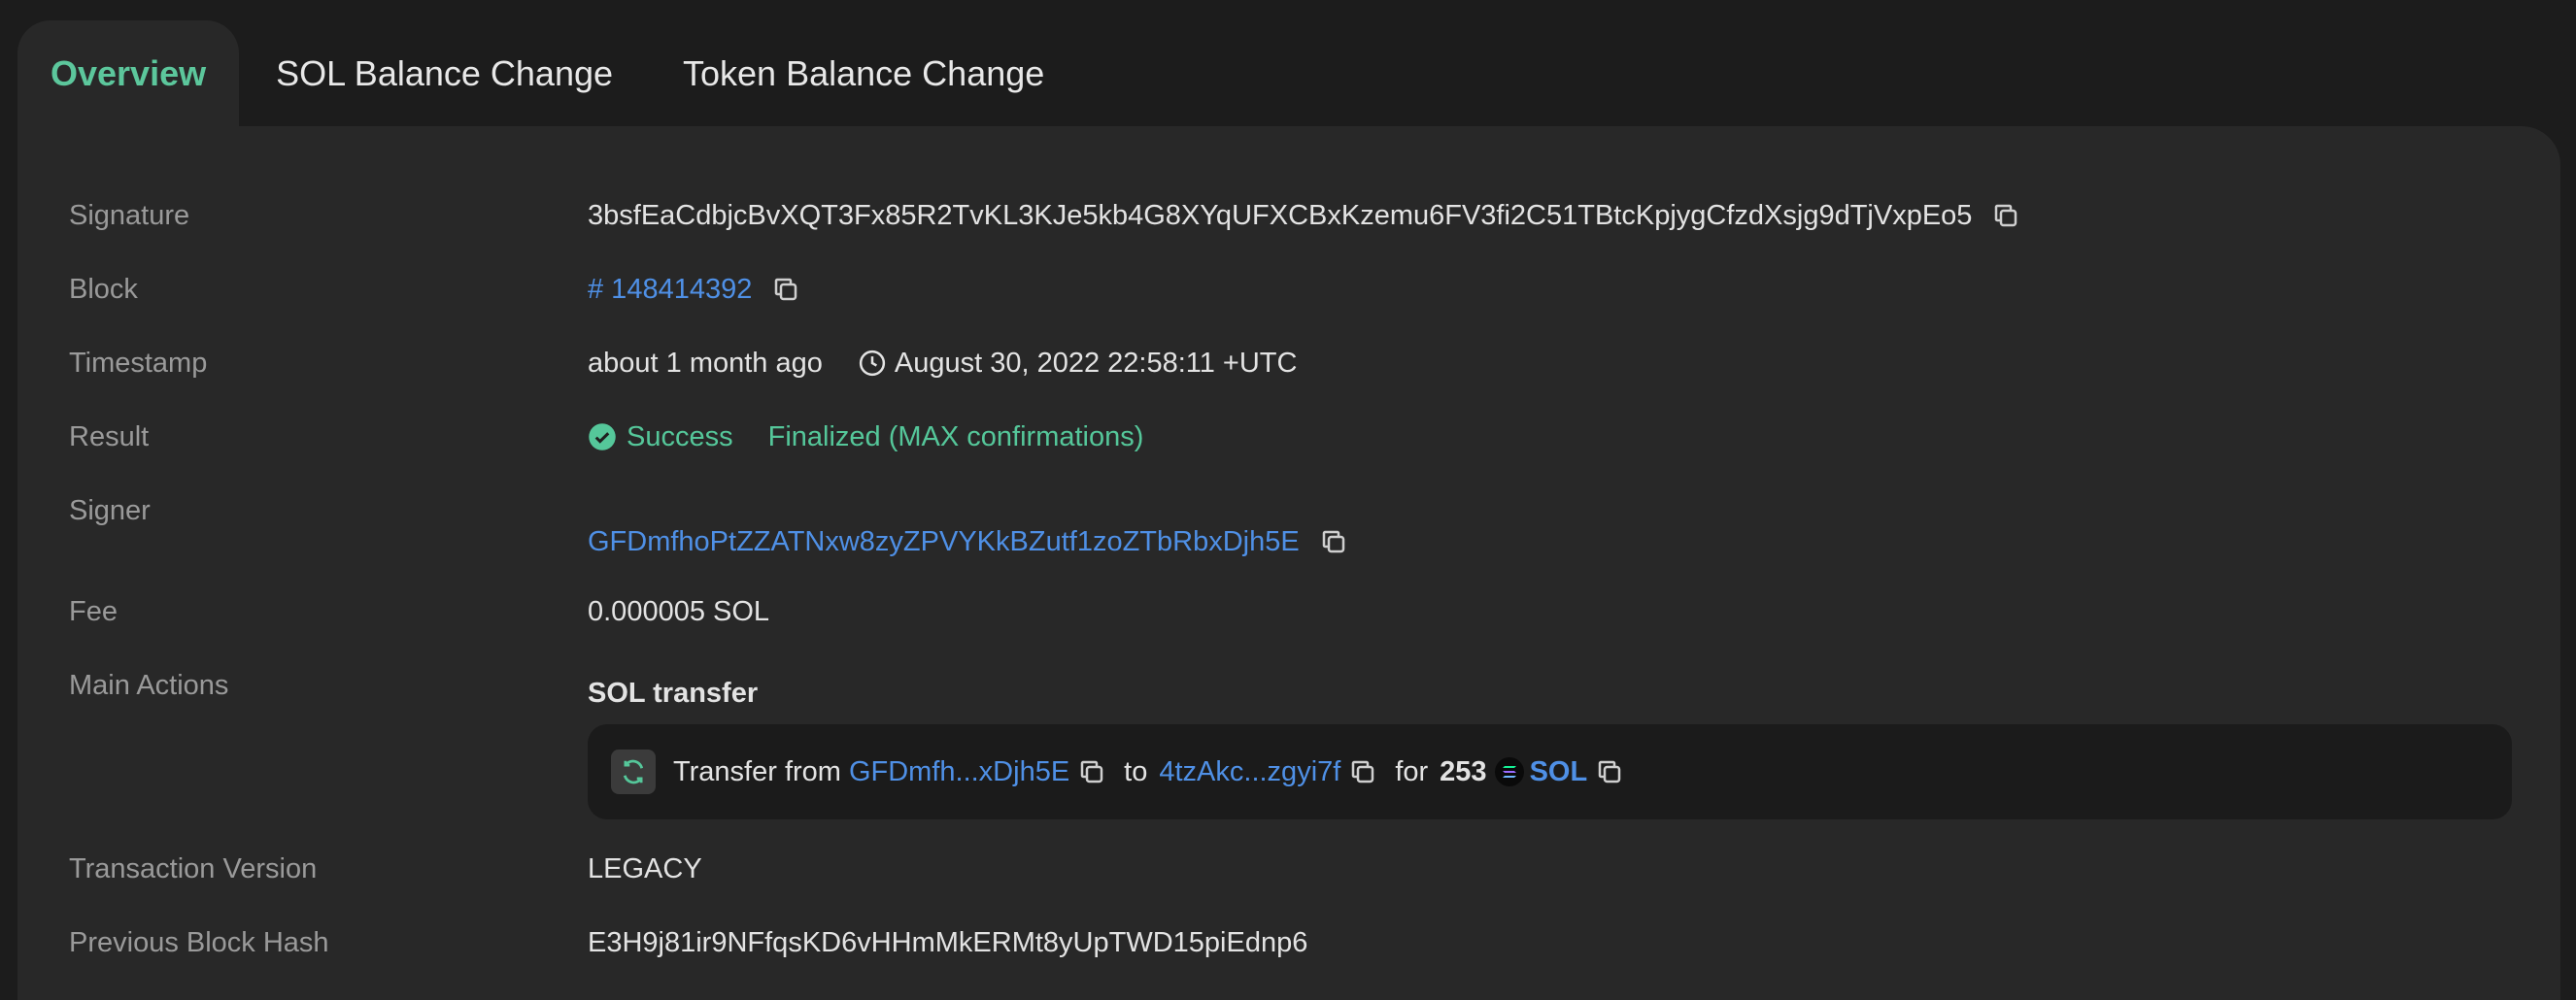  Describe the element at coordinates (199, 942) in the screenshot. I see `prev-hash-label: Previous Block Hash` at that location.